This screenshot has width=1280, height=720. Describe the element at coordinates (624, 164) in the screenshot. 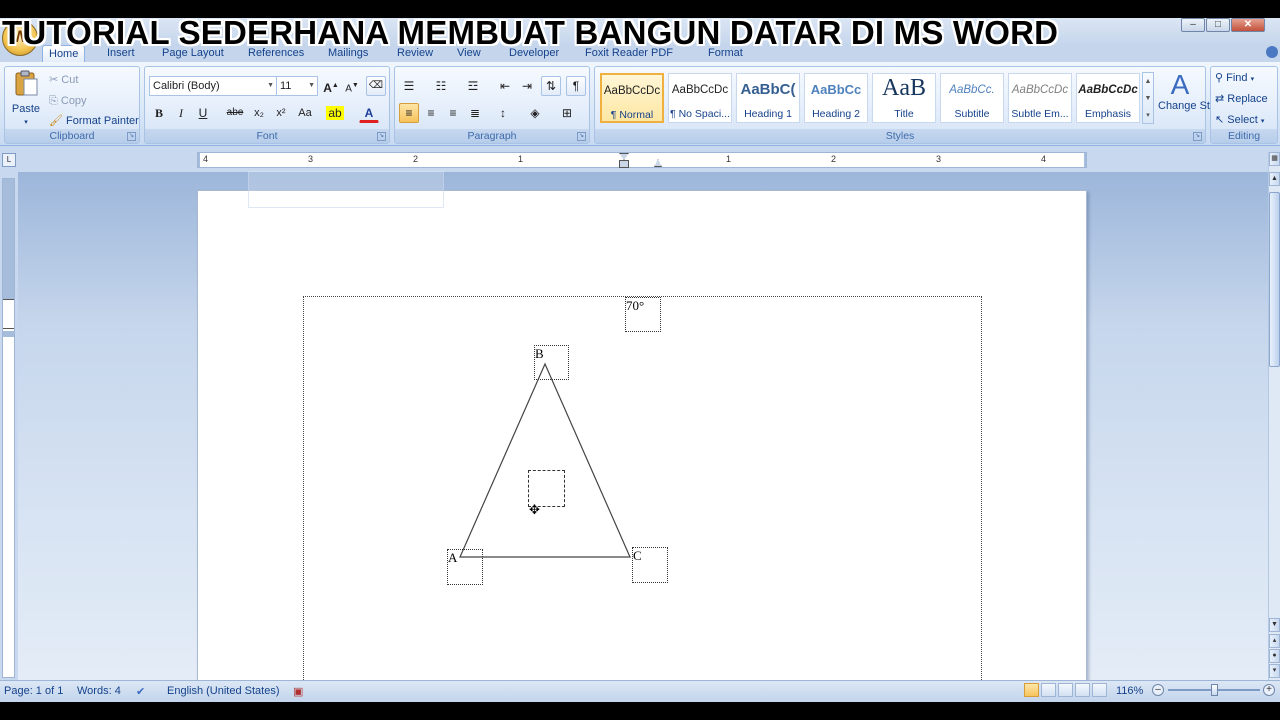

I see `left-indent-marker` at that location.